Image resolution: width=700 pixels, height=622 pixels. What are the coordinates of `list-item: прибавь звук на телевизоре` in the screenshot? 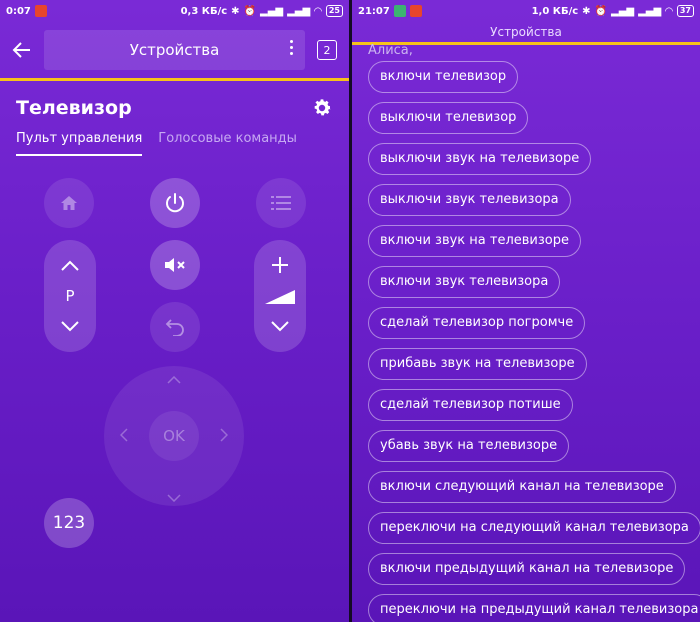 It's located at (526, 368).